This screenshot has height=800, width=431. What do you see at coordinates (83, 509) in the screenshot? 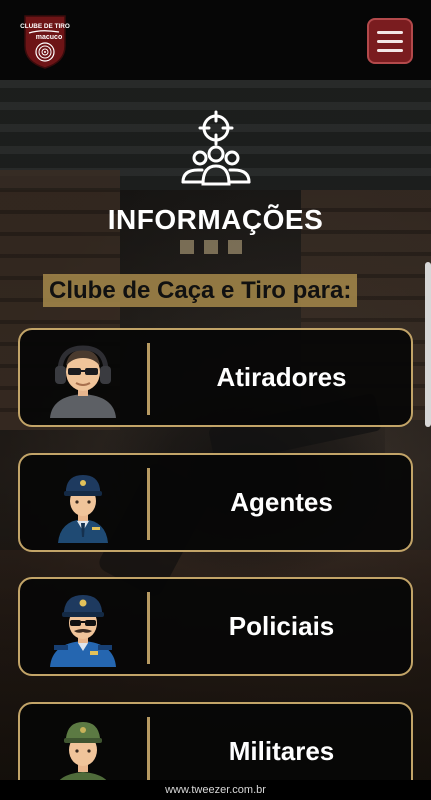
I see `agent-avatar-icon` at bounding box center [83, 509].